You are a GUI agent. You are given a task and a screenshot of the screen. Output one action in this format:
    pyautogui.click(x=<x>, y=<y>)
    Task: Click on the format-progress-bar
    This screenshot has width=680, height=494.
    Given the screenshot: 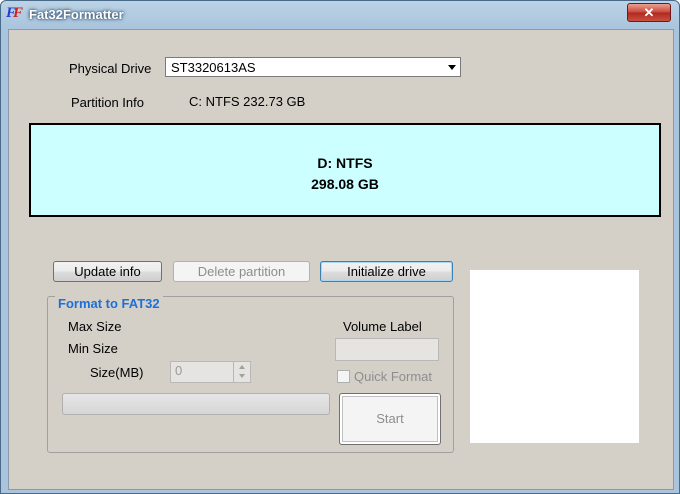 What is the action you would take?
    pyautogui.click(x=196, y=404)
    